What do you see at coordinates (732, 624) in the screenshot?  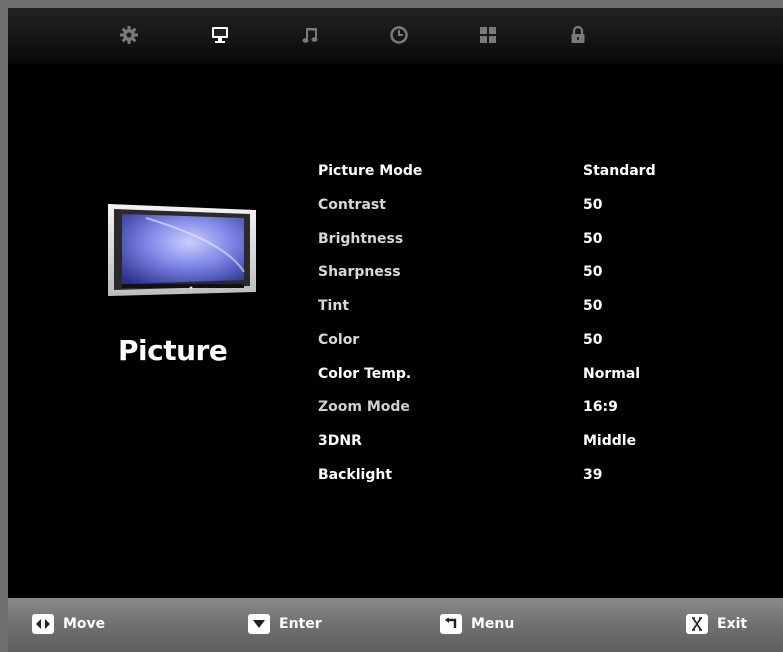 I see `hint-exit-label: Exit` at bounding box center [732, 624].